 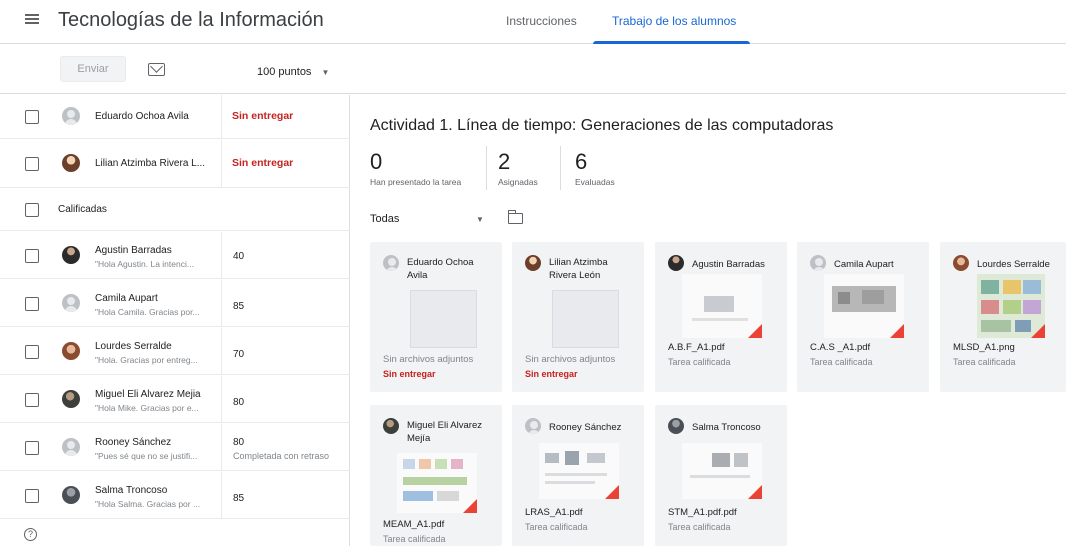 I want to click on help-icon: ?, so click(x=30, y=534).